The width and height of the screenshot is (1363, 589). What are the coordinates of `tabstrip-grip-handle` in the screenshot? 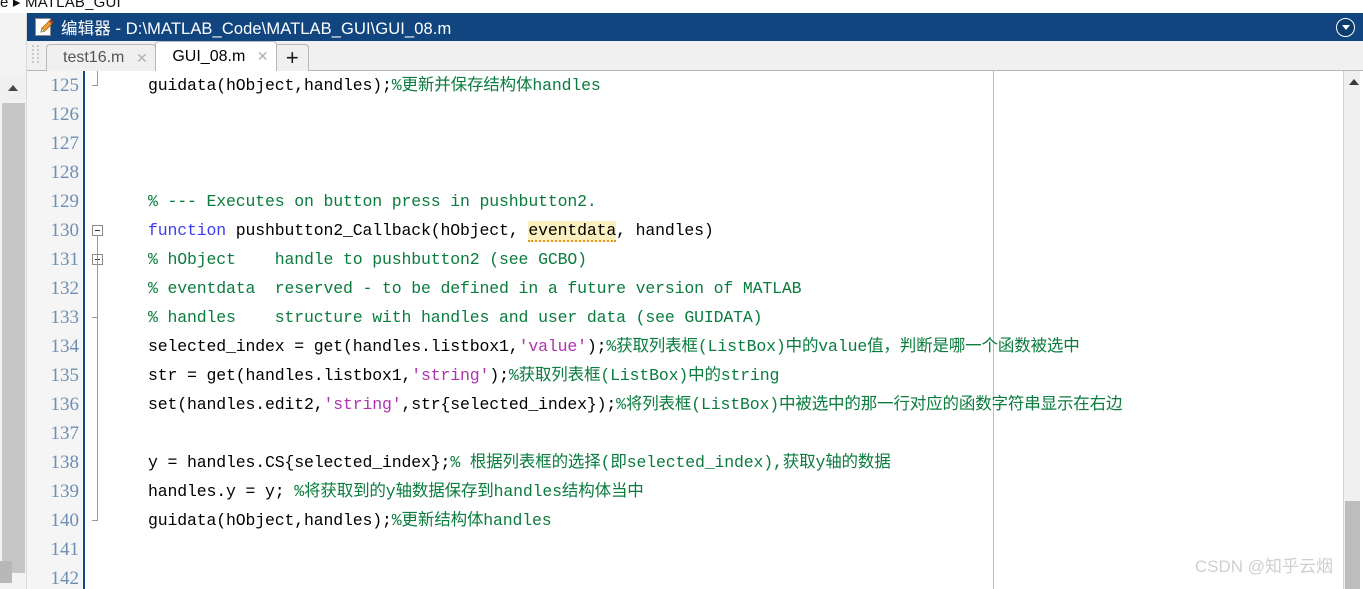 It's located at (36, 56).